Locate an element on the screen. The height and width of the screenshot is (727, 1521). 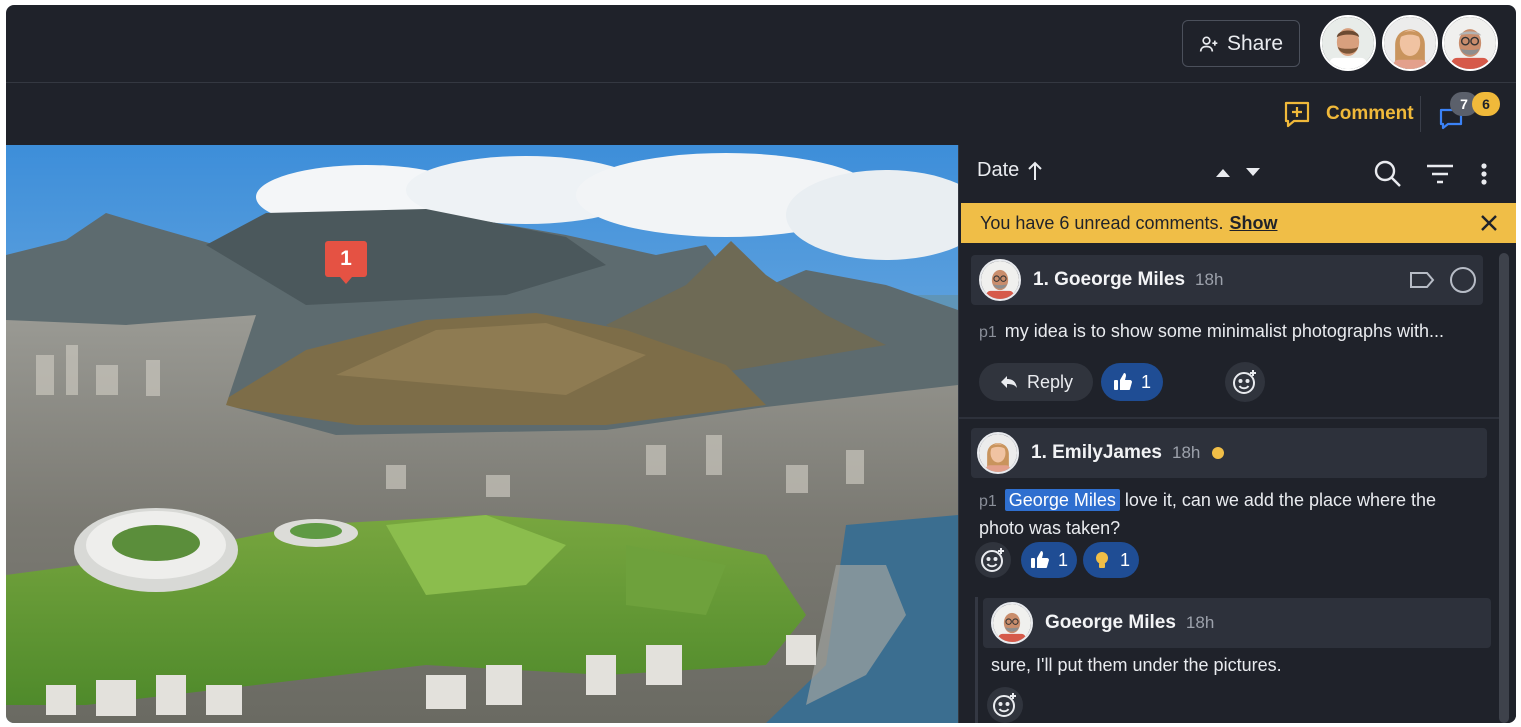
reply-author: Goeorge Miles is located at coordinates (1110, 622).